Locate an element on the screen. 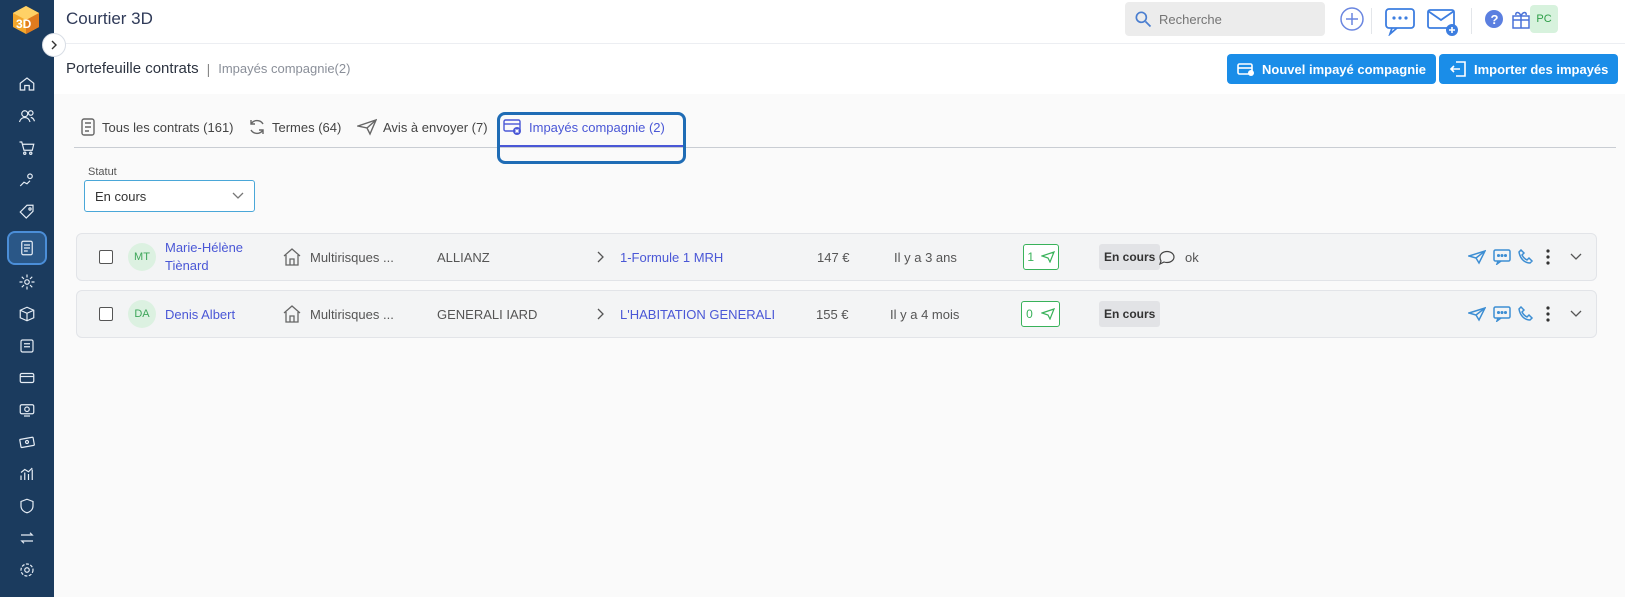 Image resolution: width=1625 pixels, height=597 pixels. gift-button is located at coordinates (1521, 19).